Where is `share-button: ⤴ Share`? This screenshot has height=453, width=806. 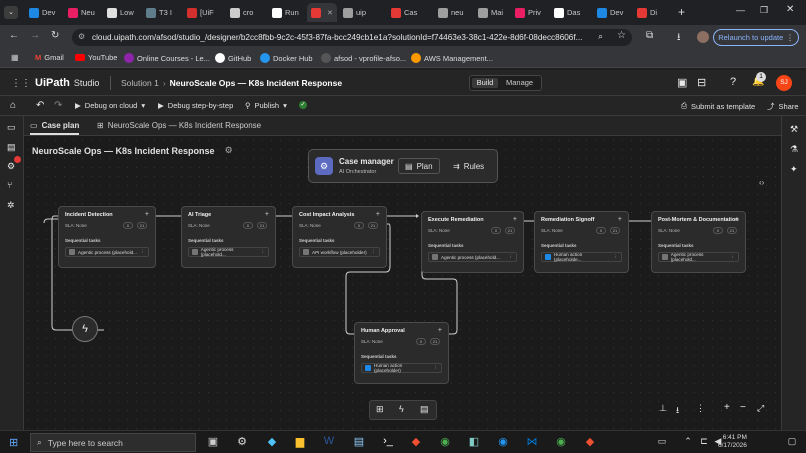
share-button: ⤴ Share is located at coordinates (783, 106).